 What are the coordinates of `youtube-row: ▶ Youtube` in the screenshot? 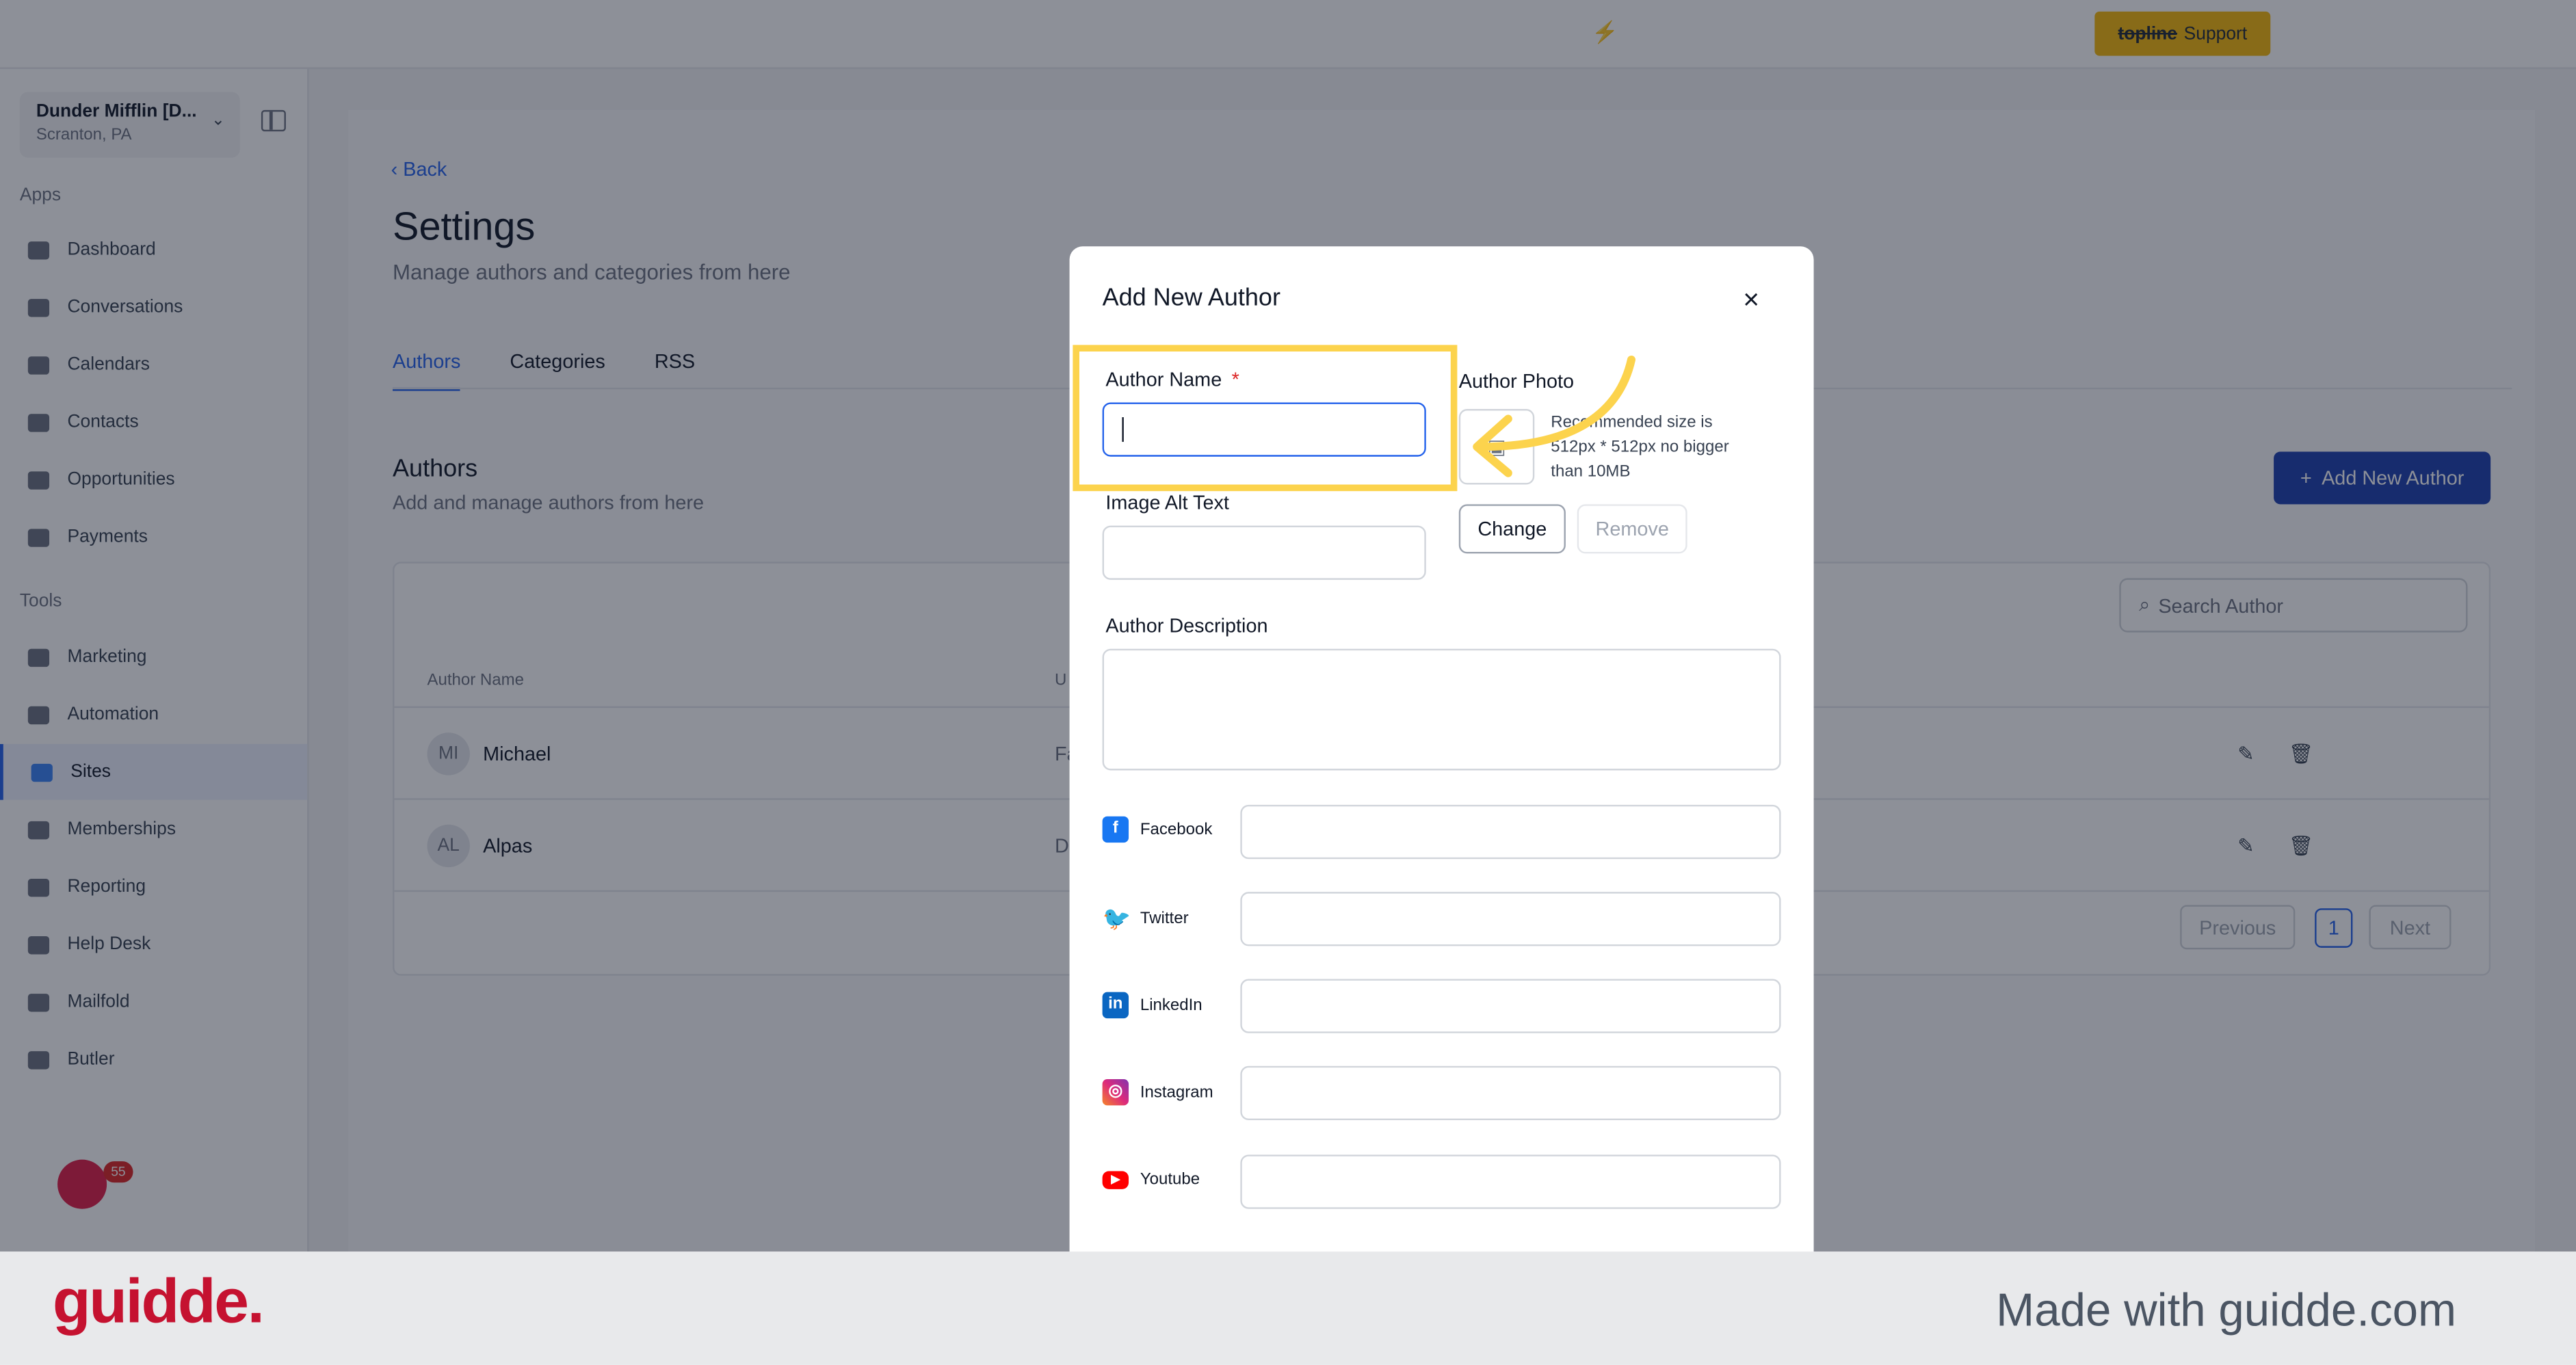 It's located at (1151, 1180).